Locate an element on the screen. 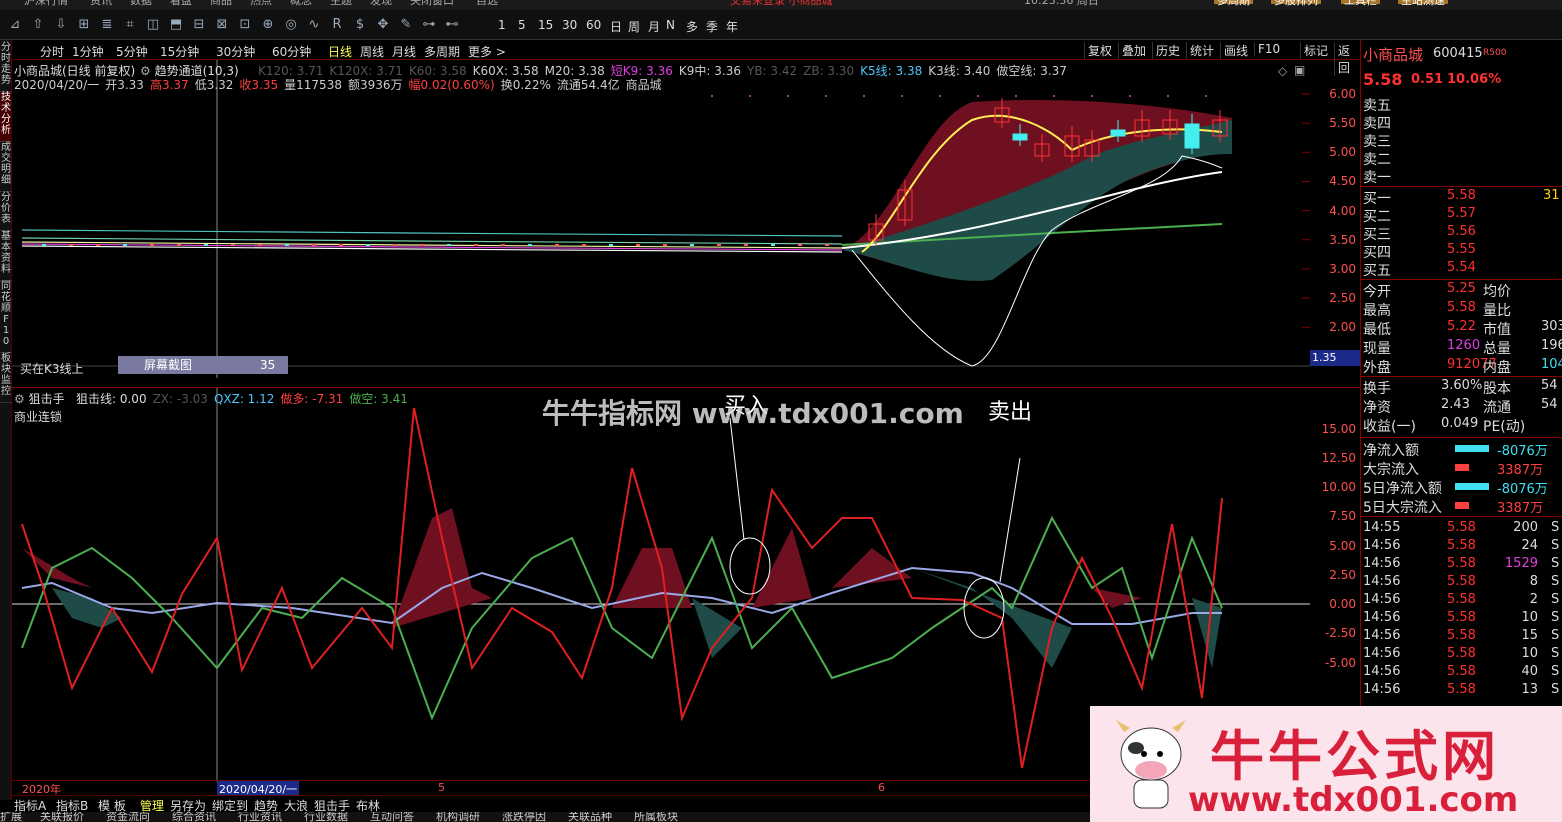 The width and height of the screenshot is (1562, 822). toolbar-period: 60 is located at coordinates (593, 25).